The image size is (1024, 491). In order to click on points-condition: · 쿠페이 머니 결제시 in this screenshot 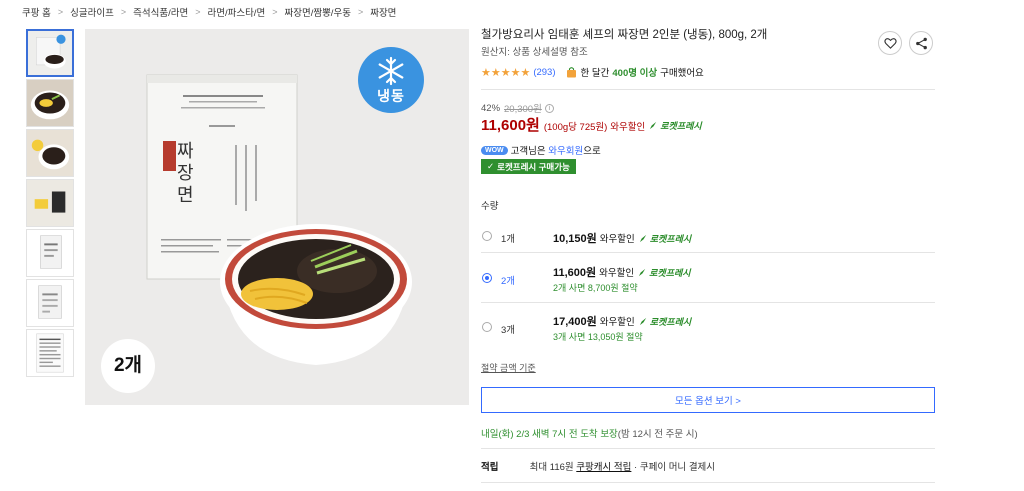, I will do `click(675, 467)`.